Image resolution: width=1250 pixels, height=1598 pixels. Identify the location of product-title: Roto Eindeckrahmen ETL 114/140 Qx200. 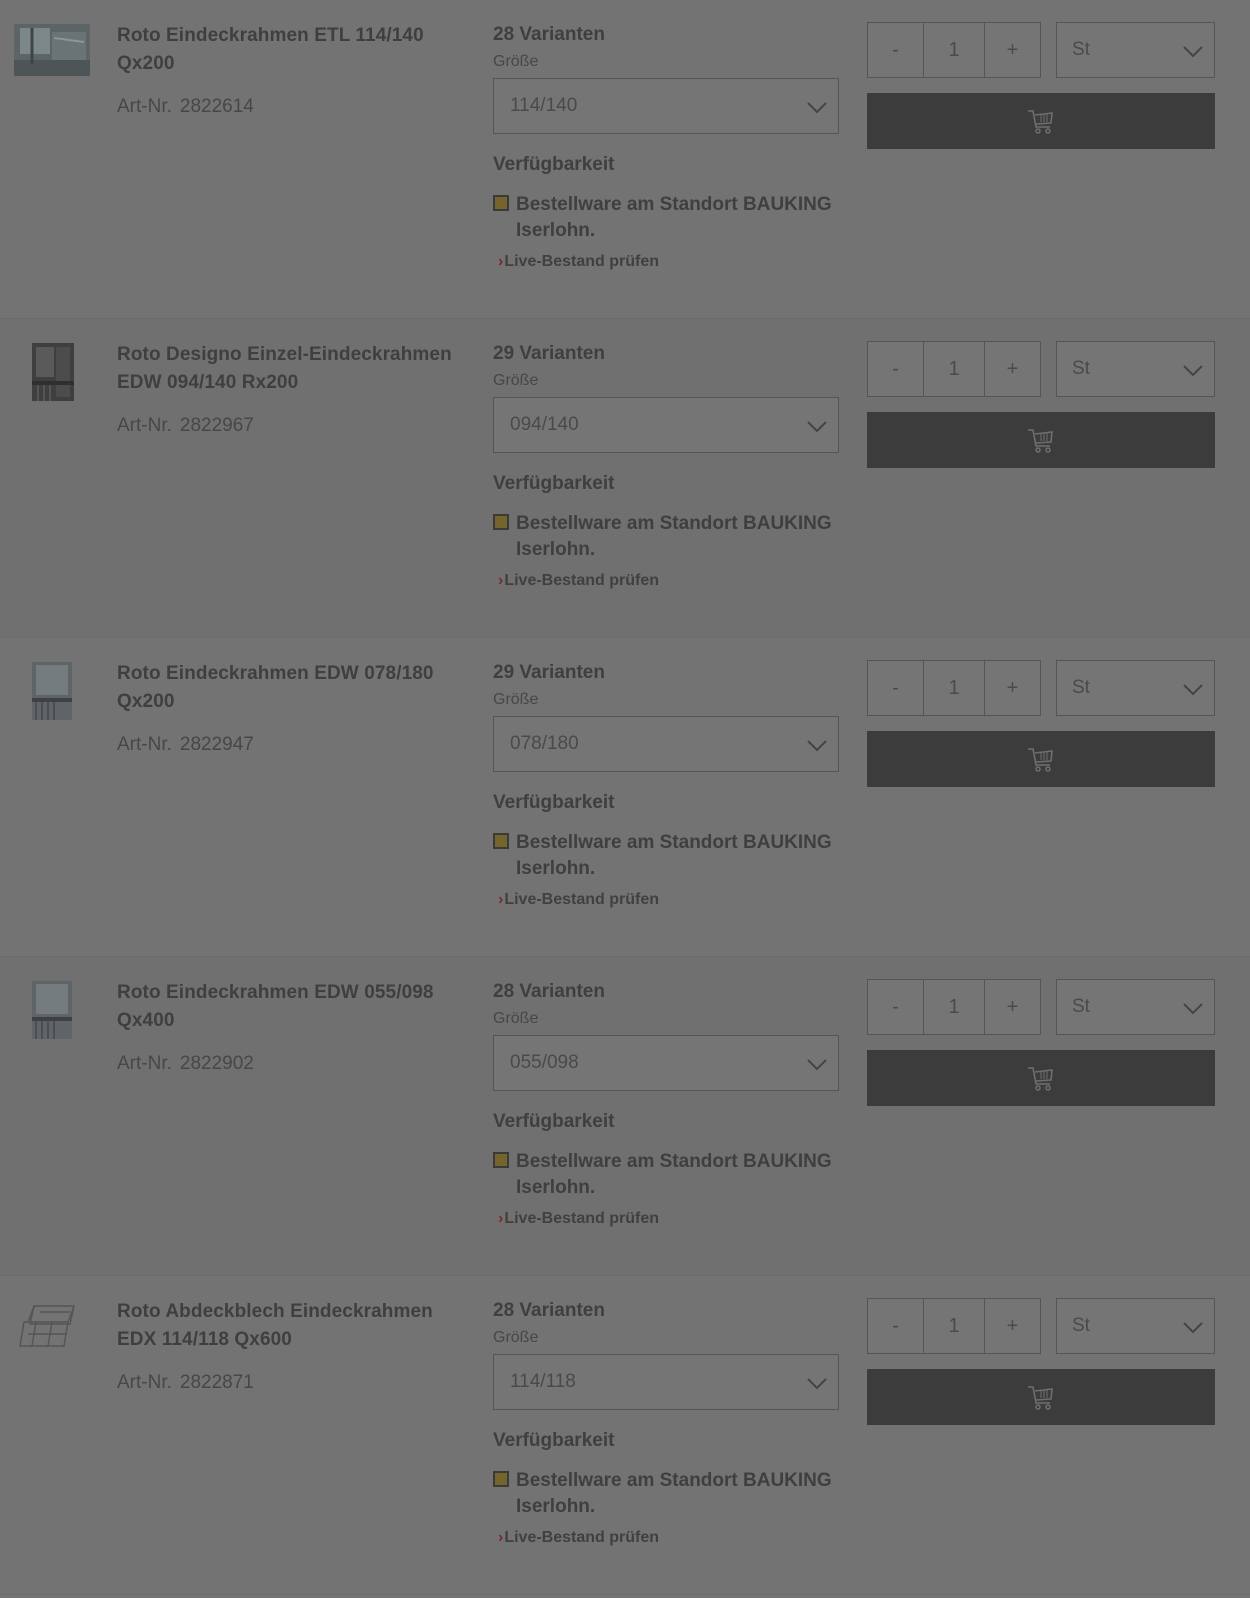
(284, 50).